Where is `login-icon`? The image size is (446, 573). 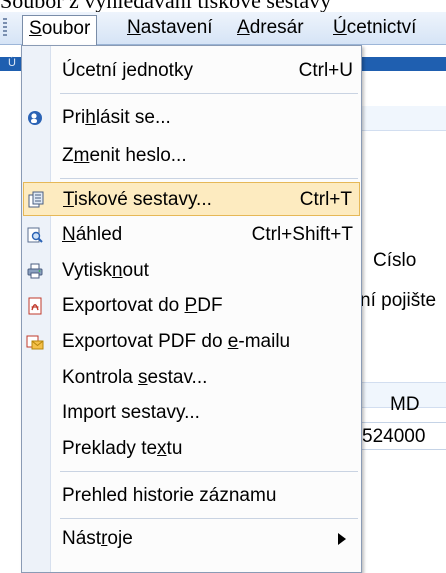 login-icon is located at coordinates (35, 118).